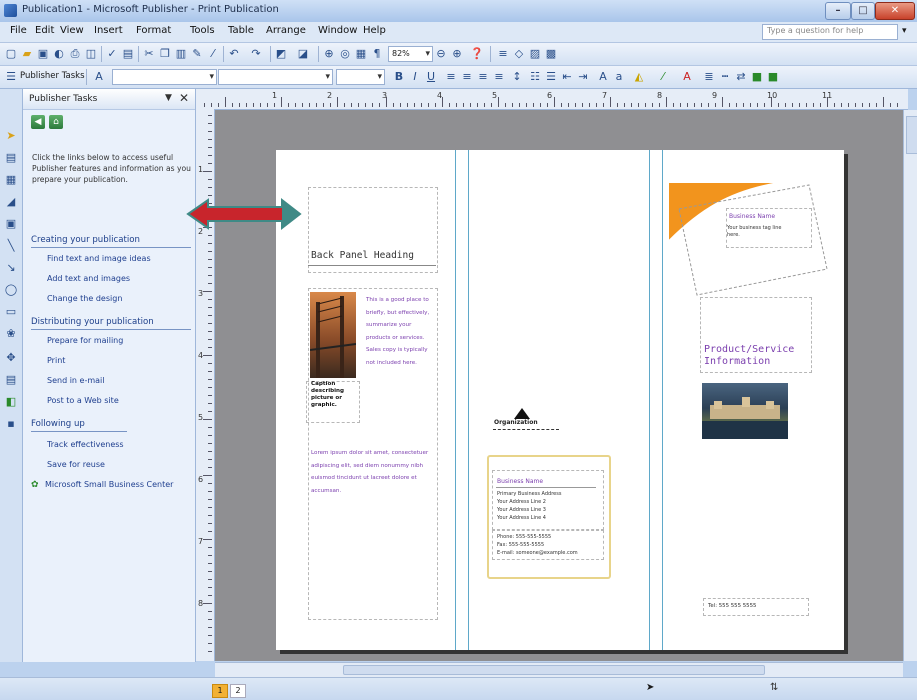 This screenshot has height=700, width=917. What do you see at coordinates (522, 413) in the screenshot?
I see `organization-logo-icon` at bounding box center [522, 413].